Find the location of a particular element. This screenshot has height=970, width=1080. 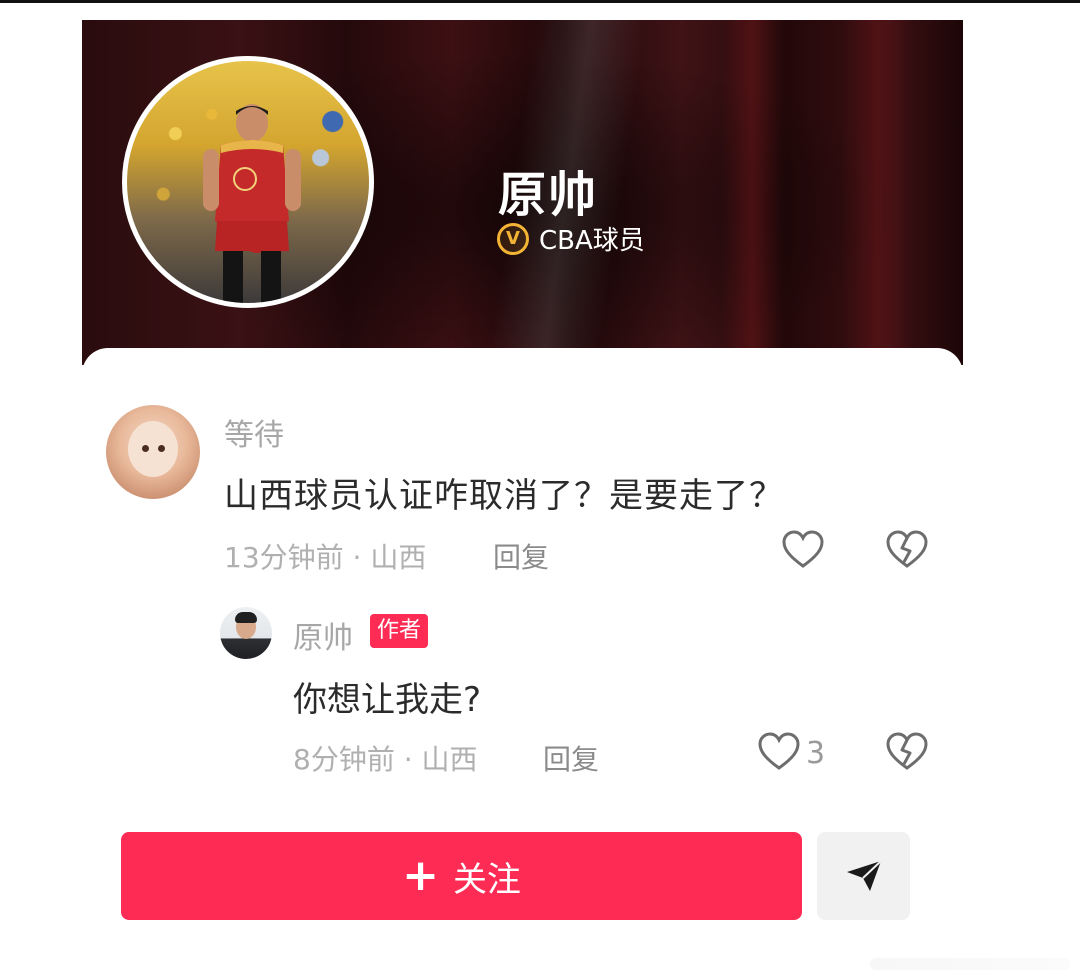

profile-avatar is located at coordinates (248, 182).